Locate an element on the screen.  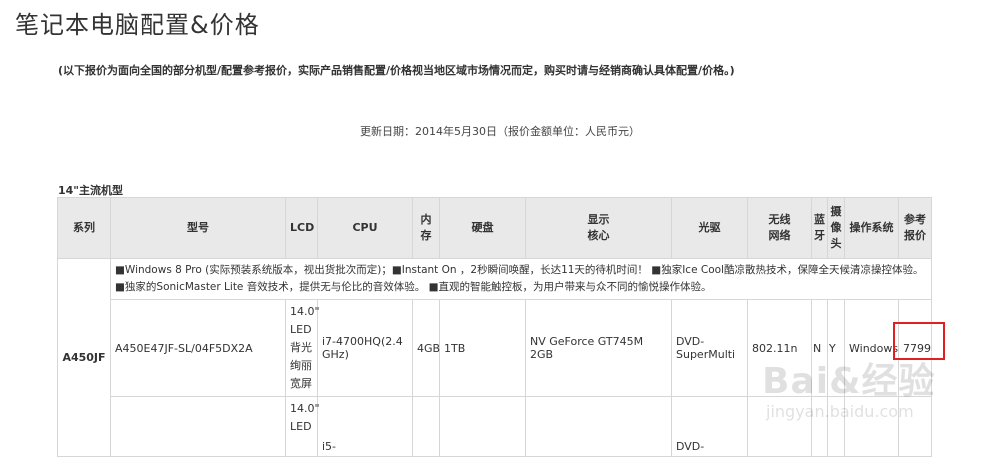
header-ram: 内存 is located at coordinates (426, 228).